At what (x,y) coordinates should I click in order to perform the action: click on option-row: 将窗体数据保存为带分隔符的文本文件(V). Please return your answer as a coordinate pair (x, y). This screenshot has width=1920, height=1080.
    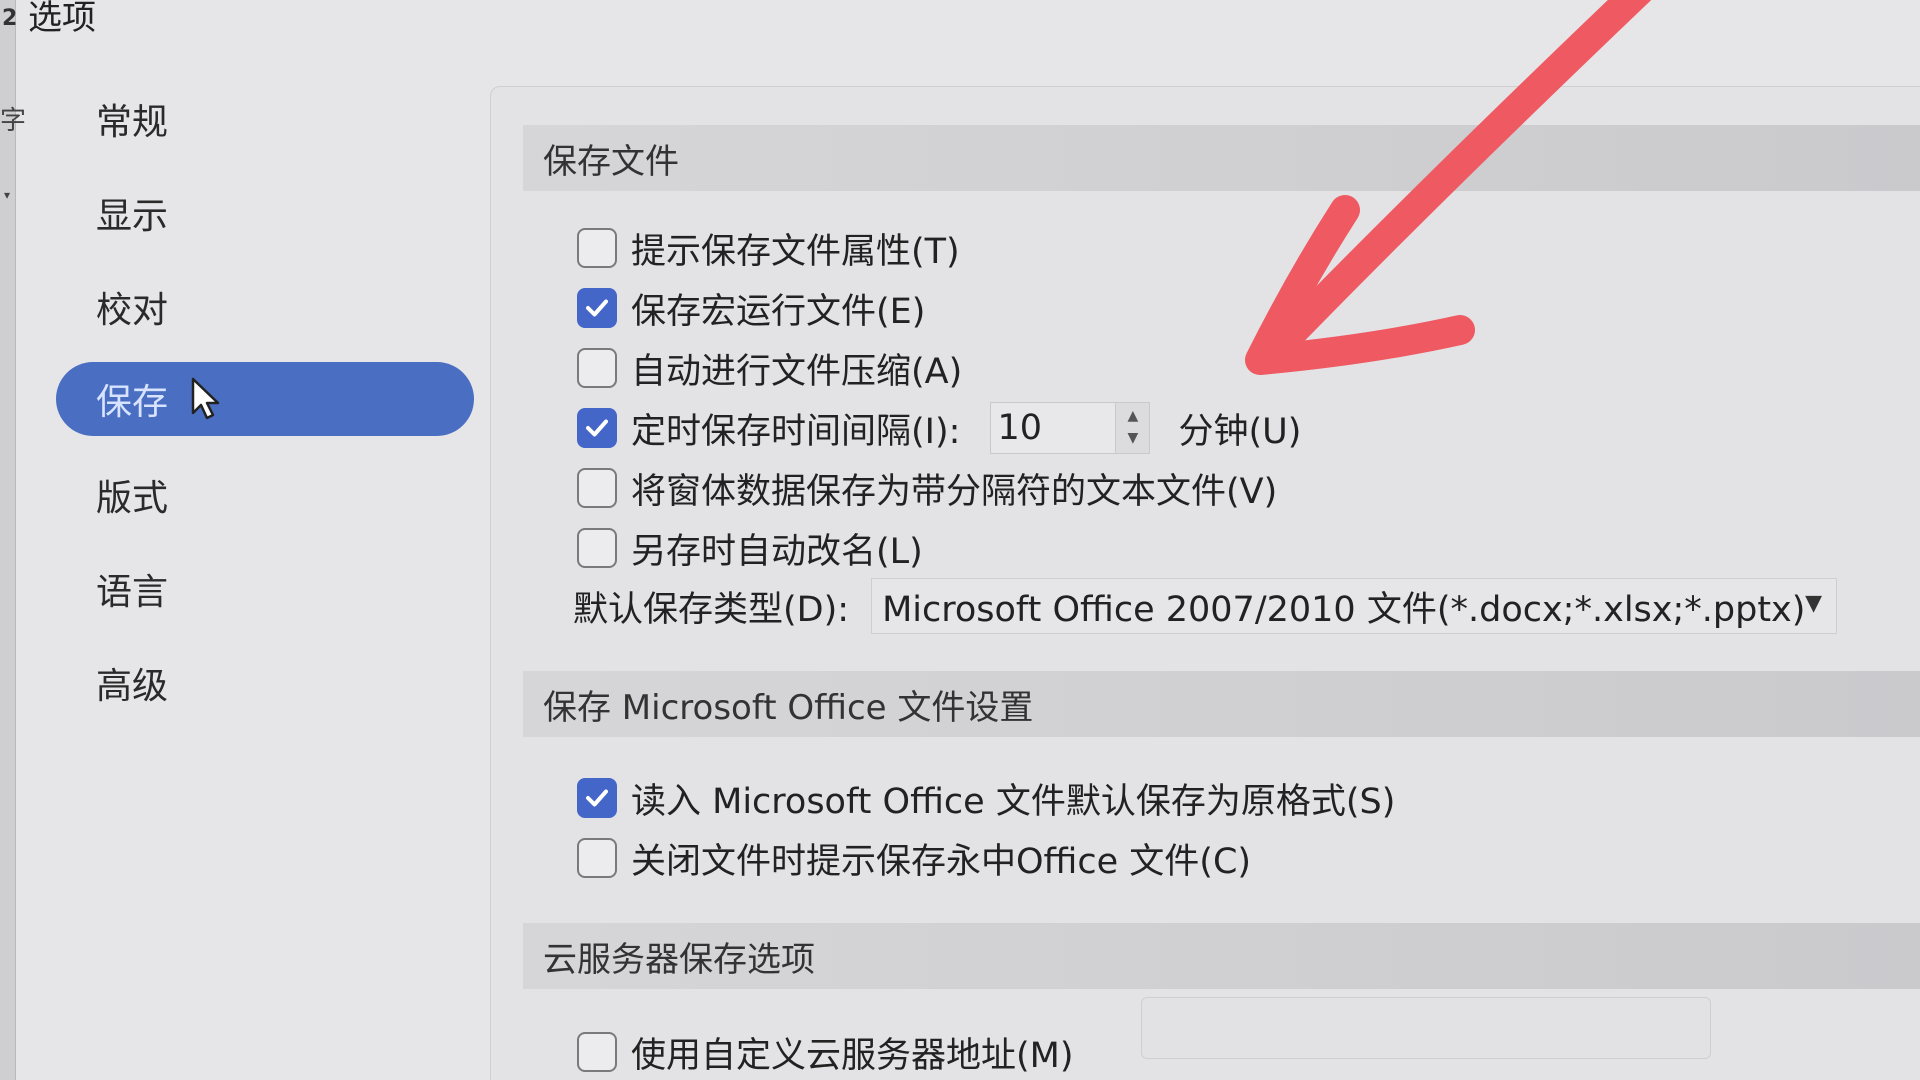
    Looking at the image, I should click on (927, 488).